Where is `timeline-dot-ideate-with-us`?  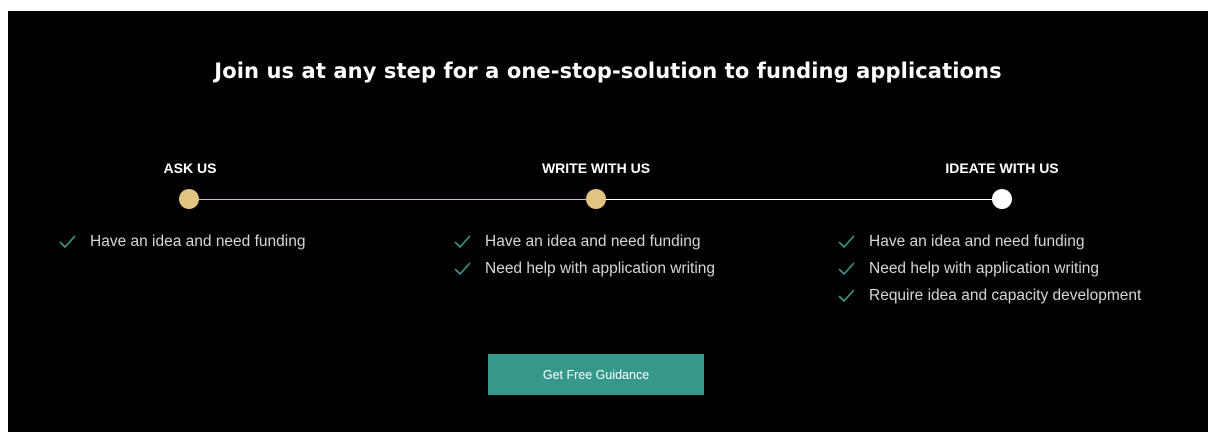 timeline-dot-ideate-with-us is located at coordinates (1002, 199).